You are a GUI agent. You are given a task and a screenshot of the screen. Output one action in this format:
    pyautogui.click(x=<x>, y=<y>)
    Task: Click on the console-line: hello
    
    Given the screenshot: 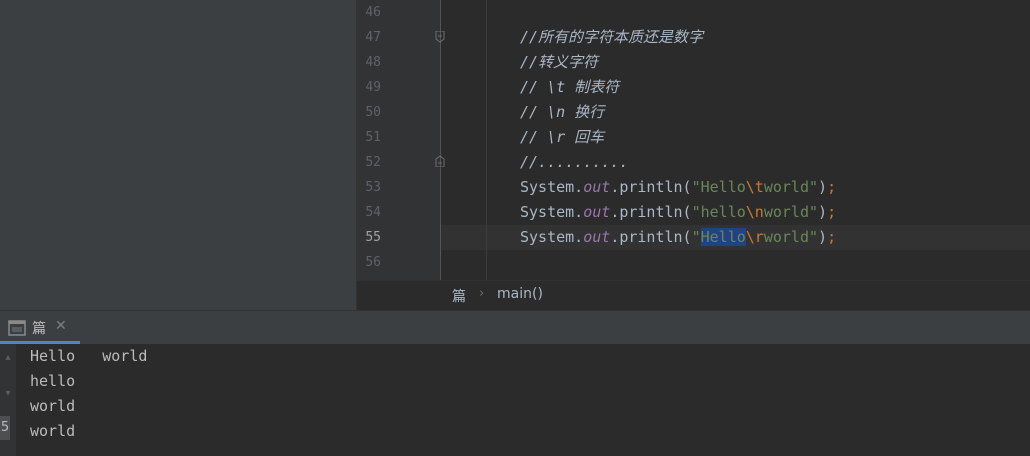 What is the action you would take?
    pyautogui.click(x=53, y=381)
    